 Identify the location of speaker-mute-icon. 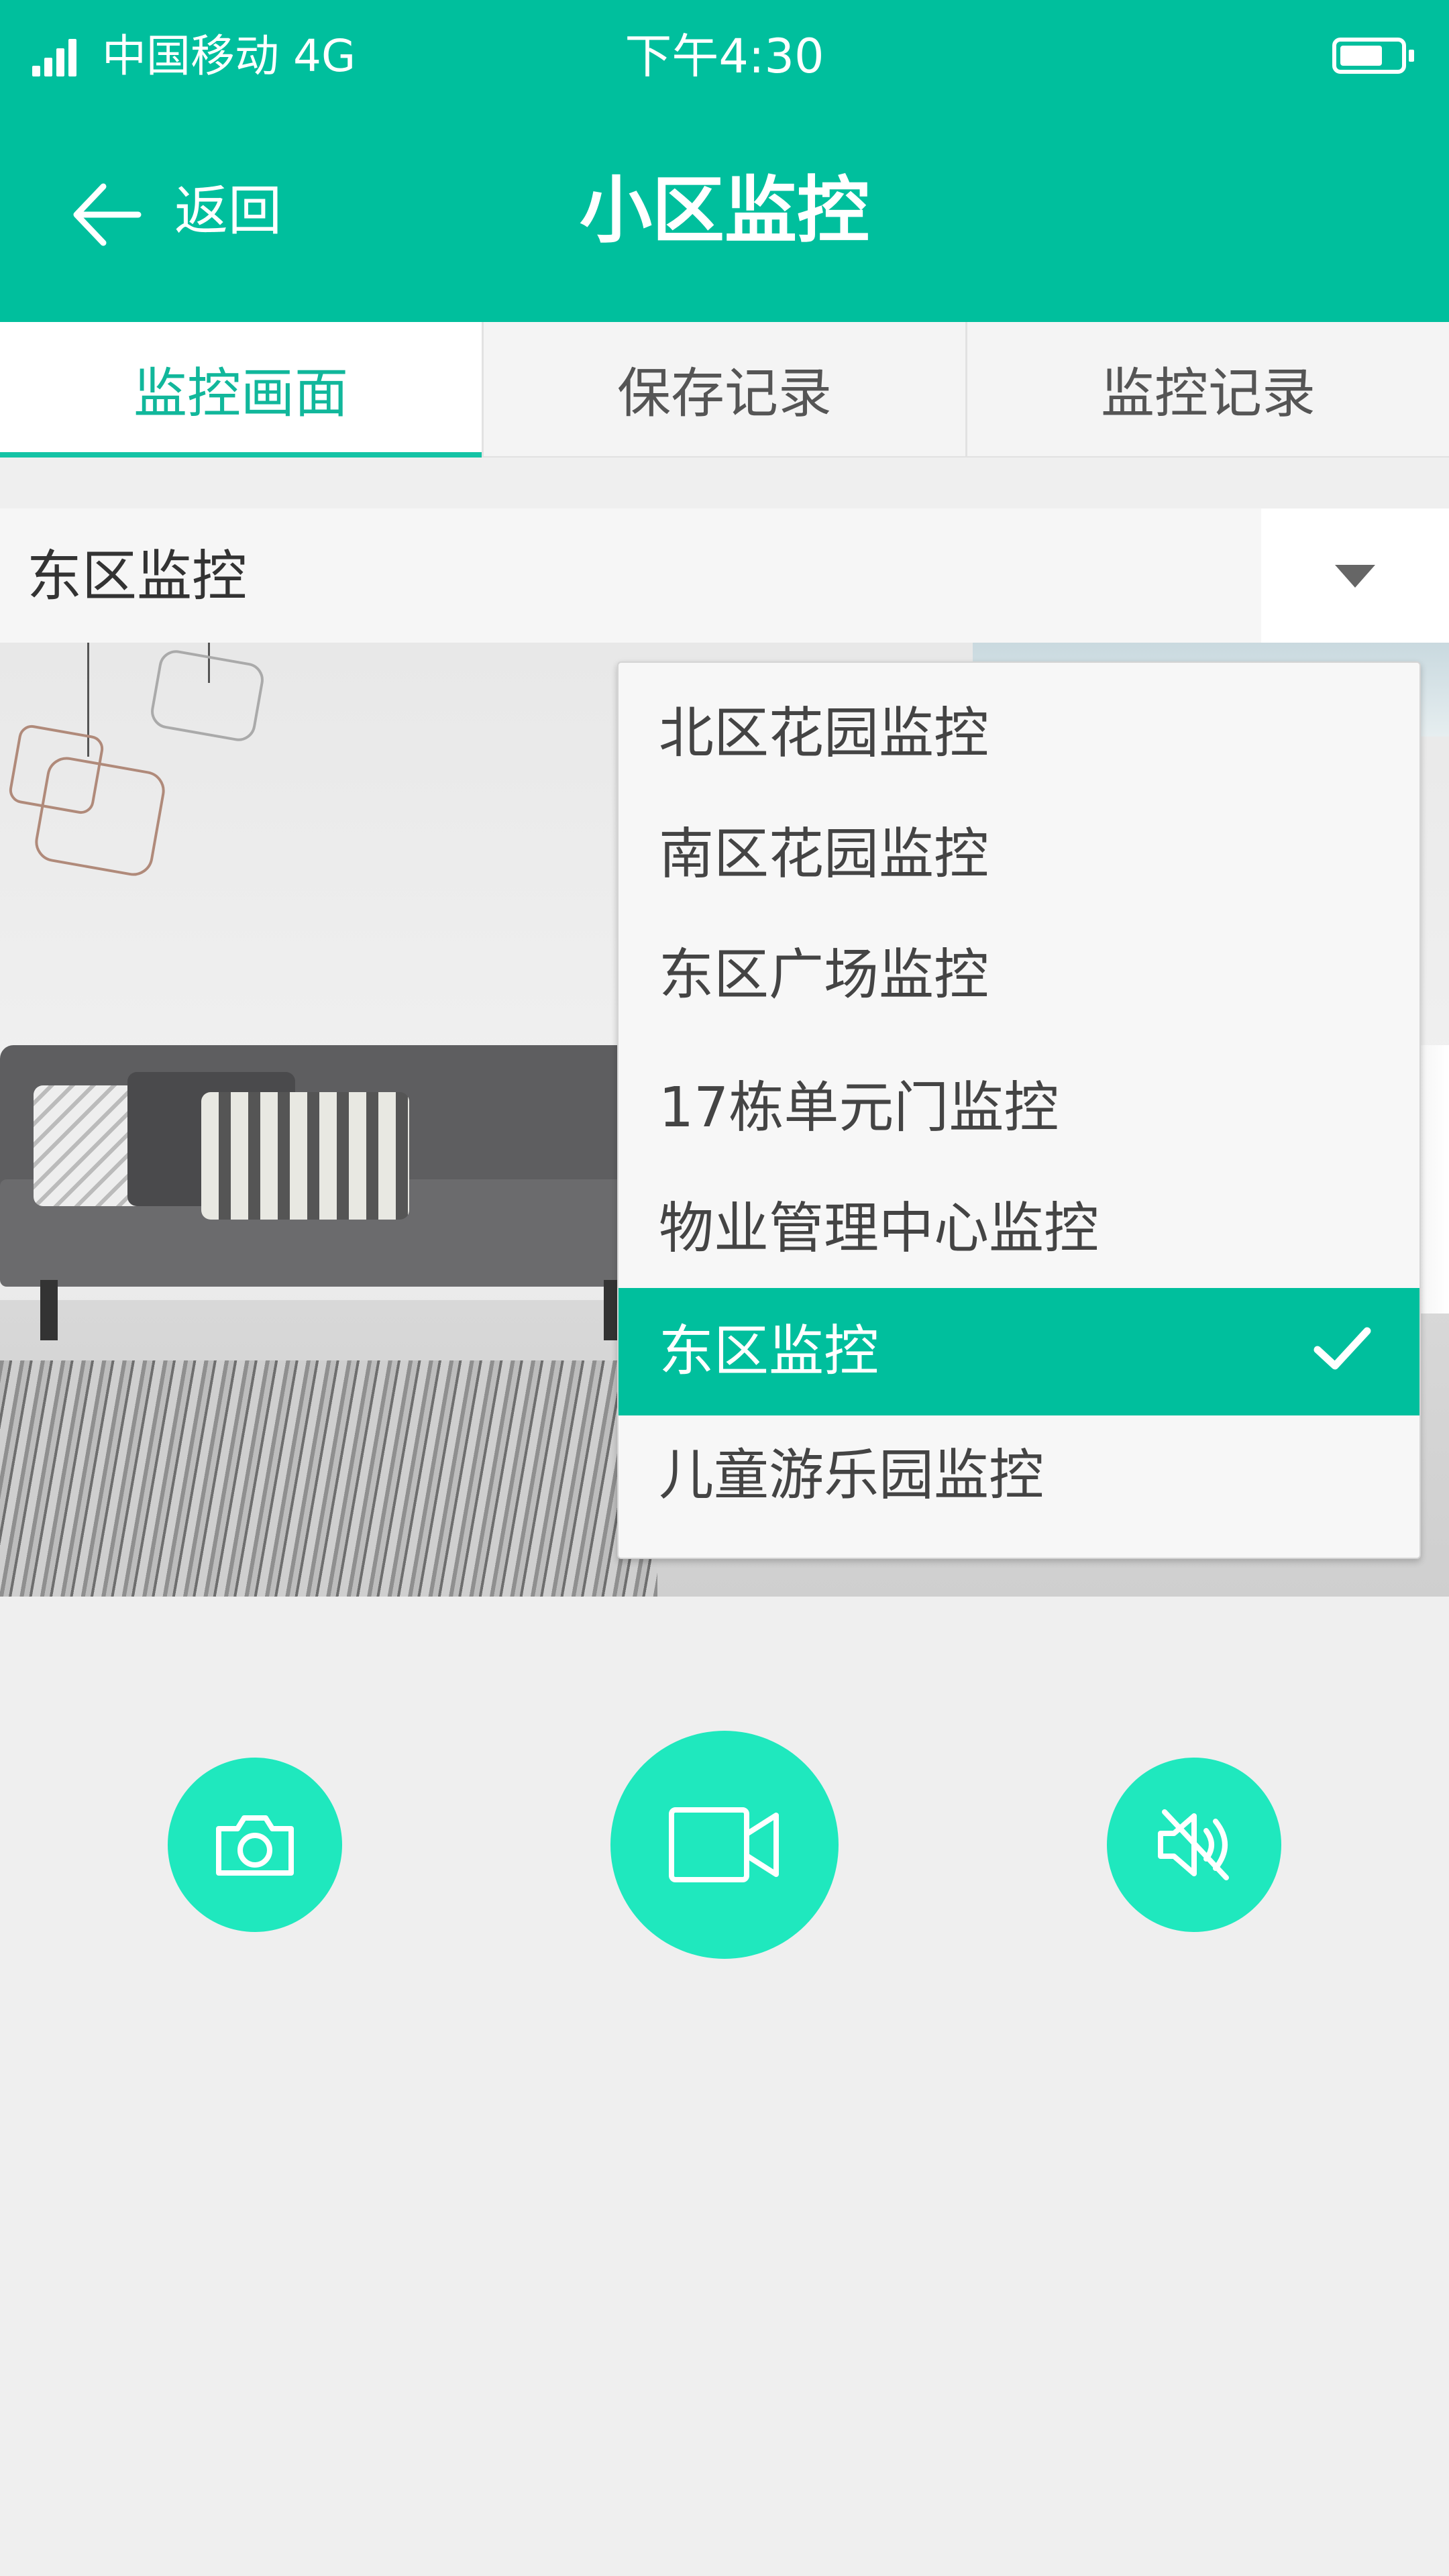
(1193, 1844).